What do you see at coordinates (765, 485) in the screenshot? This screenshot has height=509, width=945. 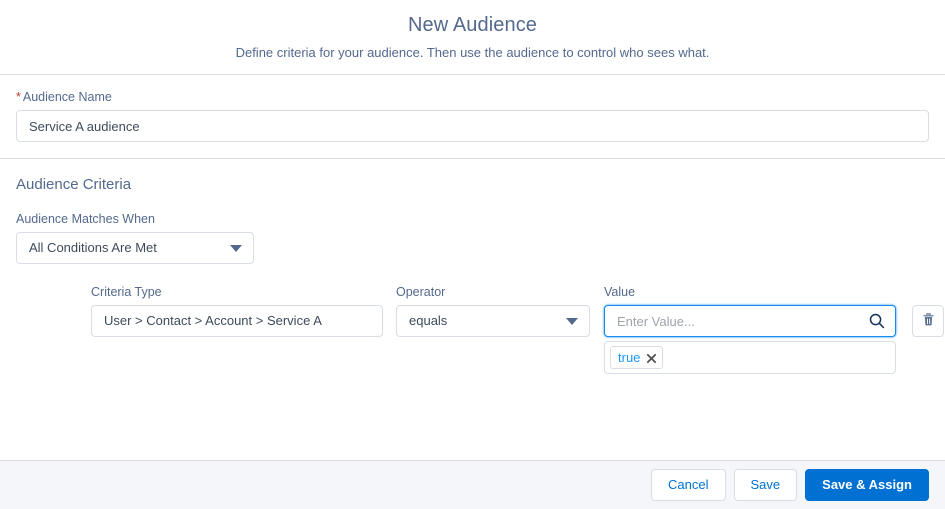 I see `save-button: Save` at bounding box center [765, 485].